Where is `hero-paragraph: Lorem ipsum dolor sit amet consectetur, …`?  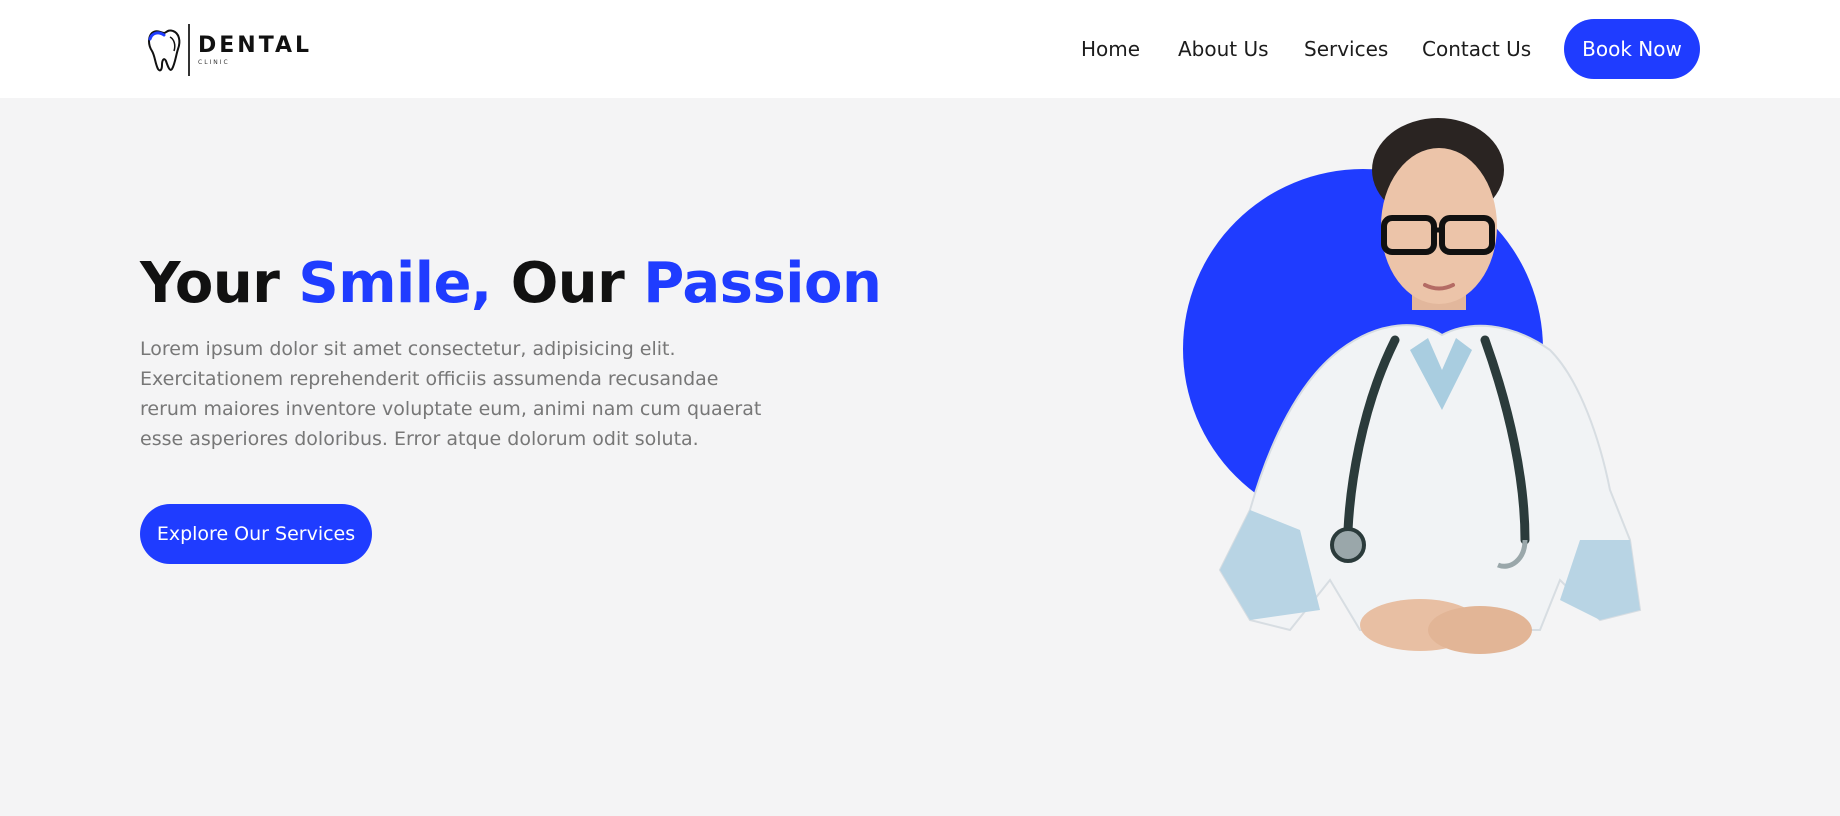
hero-paragraph: Lorem ipsum dolor sit amet consectetur, … is located at coordinates (451, 394).